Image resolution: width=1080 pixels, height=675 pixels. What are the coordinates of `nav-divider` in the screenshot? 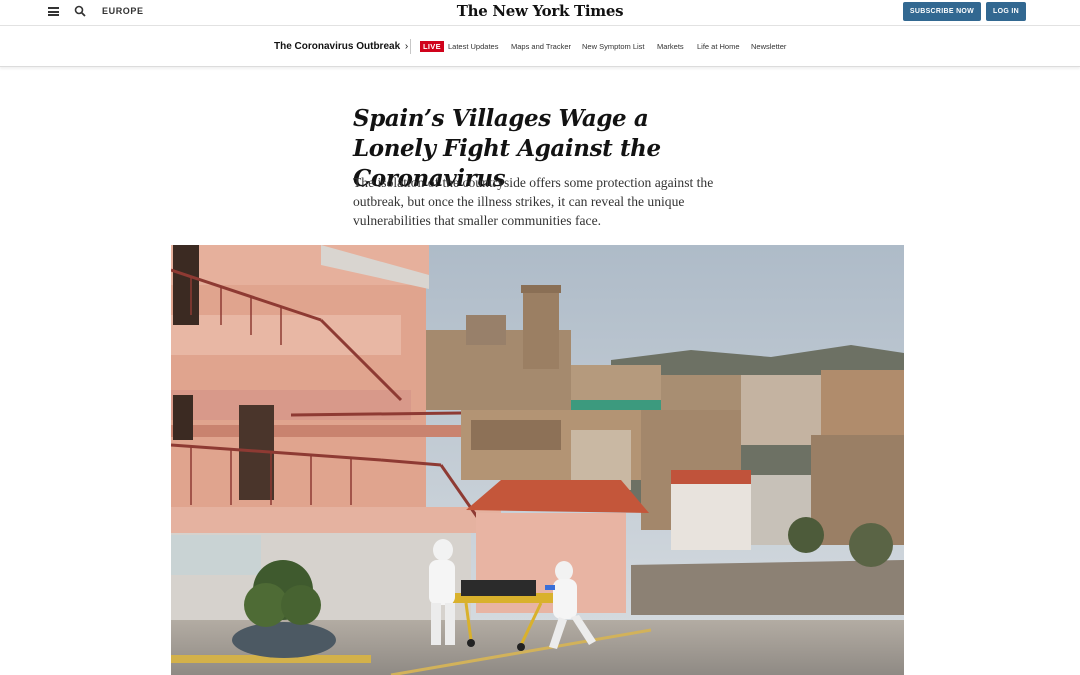 It's located at (410, 46).